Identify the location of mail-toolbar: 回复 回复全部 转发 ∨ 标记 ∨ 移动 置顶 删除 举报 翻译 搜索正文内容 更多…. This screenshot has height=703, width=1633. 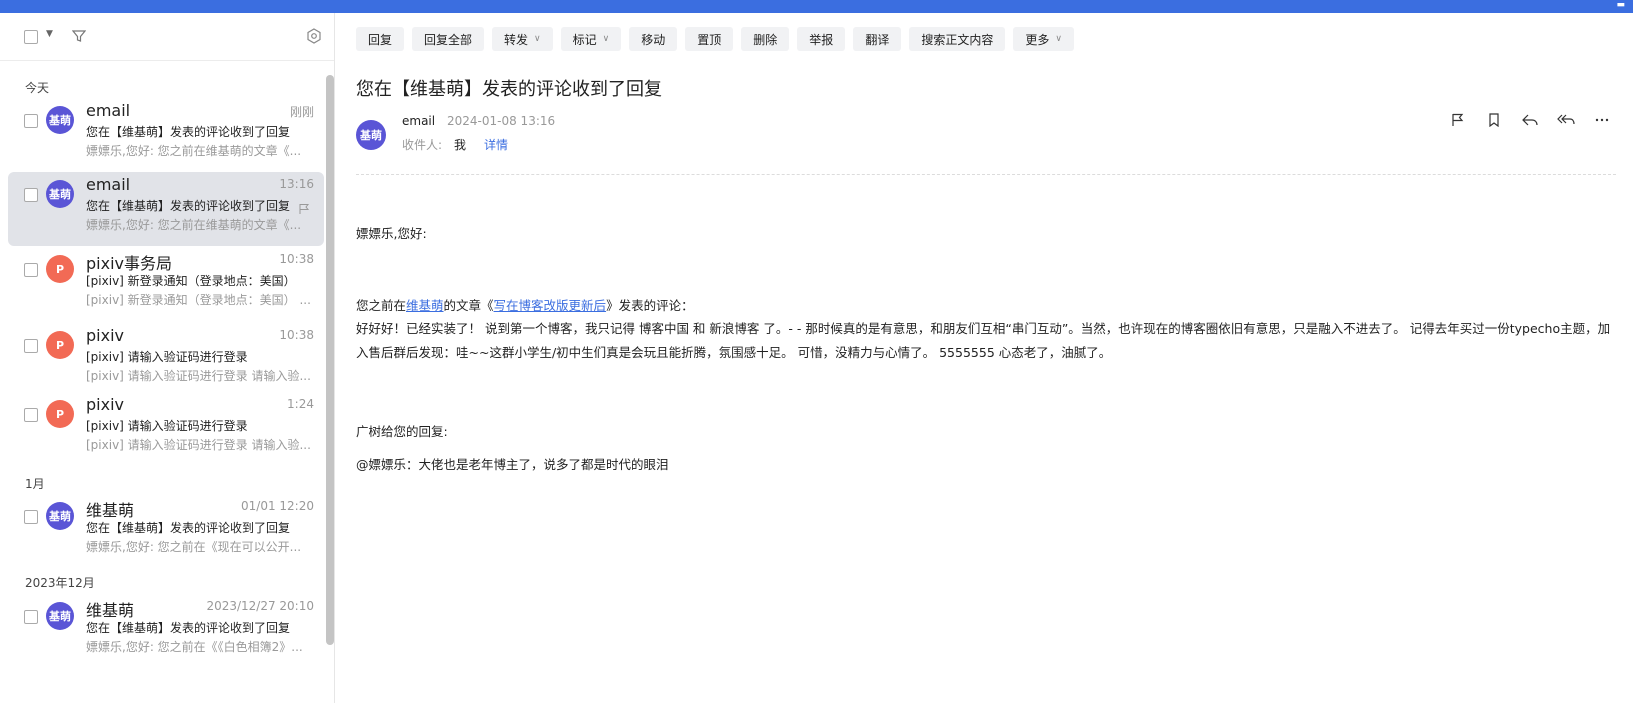
(715, 39).